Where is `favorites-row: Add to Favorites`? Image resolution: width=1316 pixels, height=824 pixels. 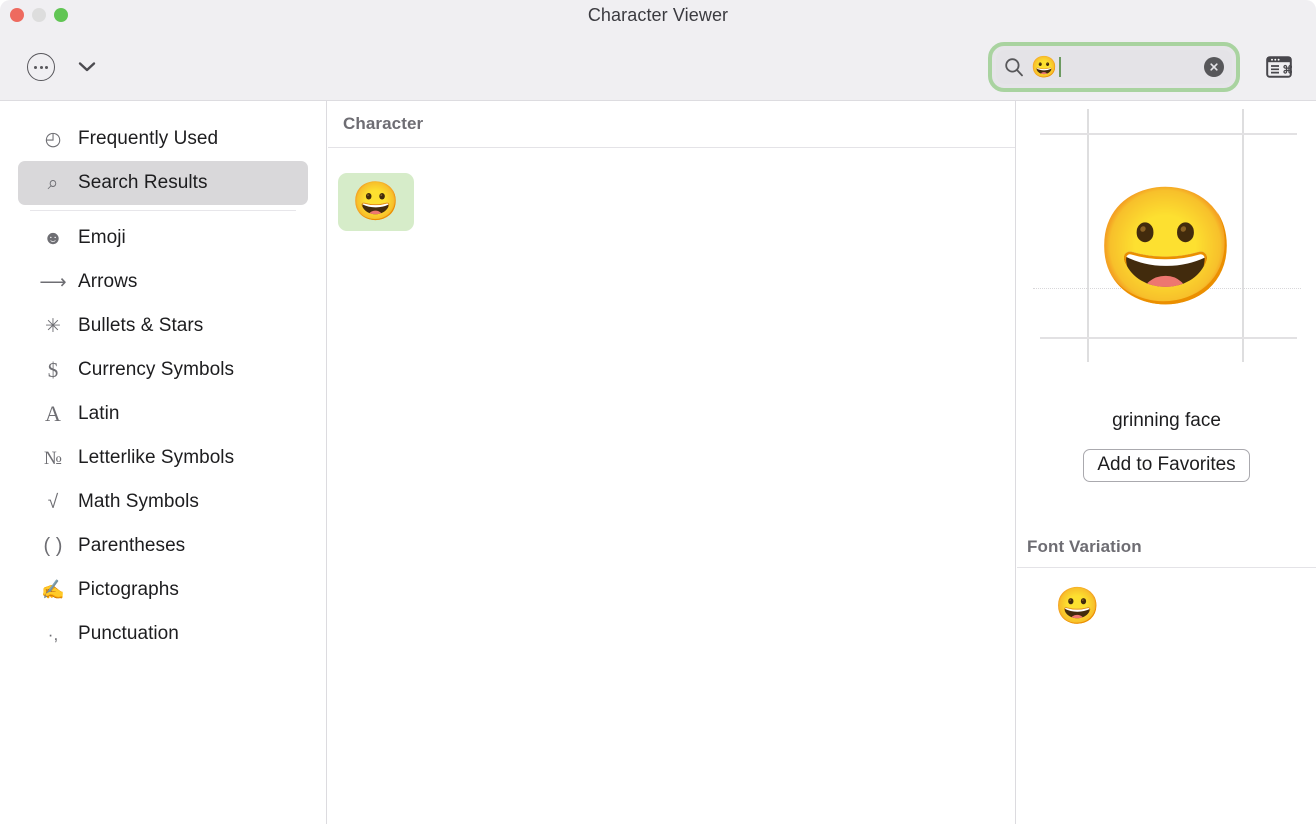 favorites-row: Add to Favorites is located at coordinates (1166, 465).